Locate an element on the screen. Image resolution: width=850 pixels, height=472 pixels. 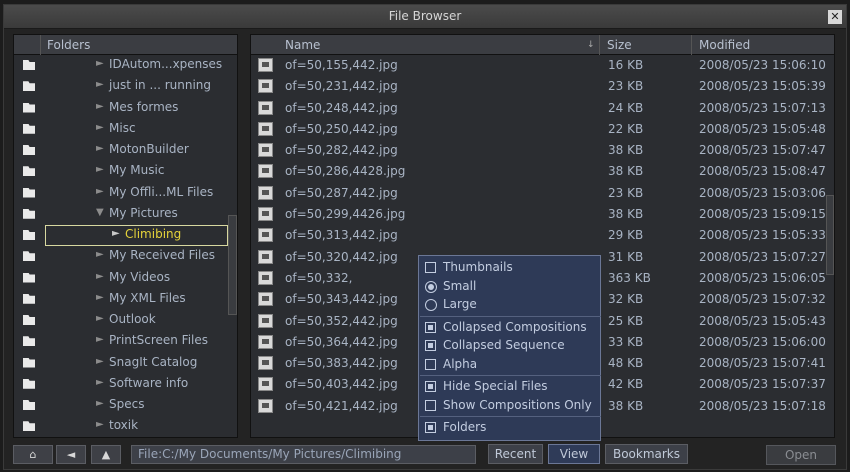
folder-item: ► PrintScreen Files is located at coordinates (125, 341).